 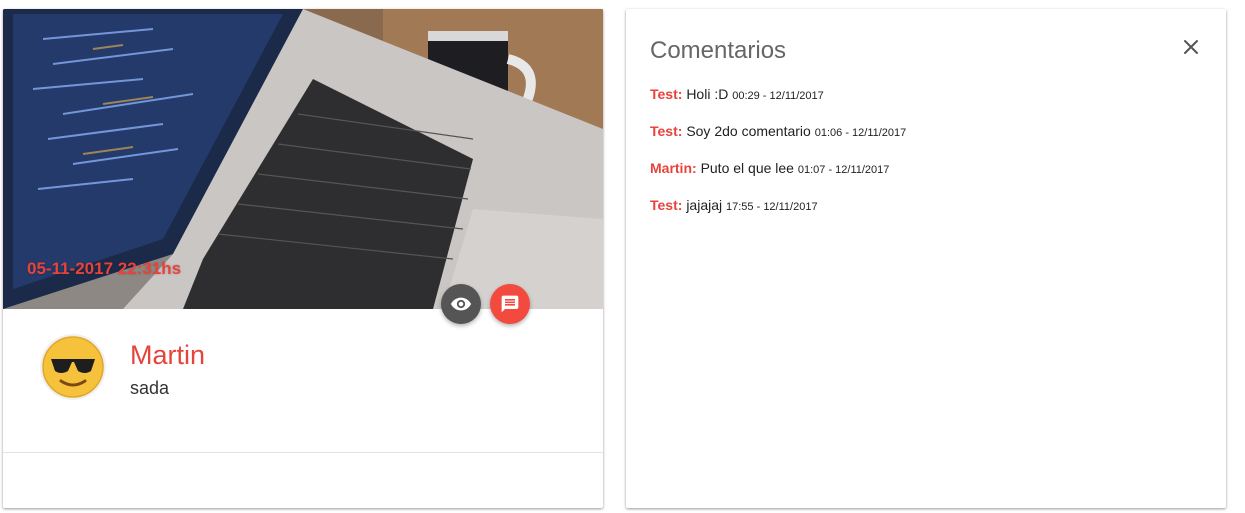 I want to click on comment-author: Martin:, so click(x=673, y=168).